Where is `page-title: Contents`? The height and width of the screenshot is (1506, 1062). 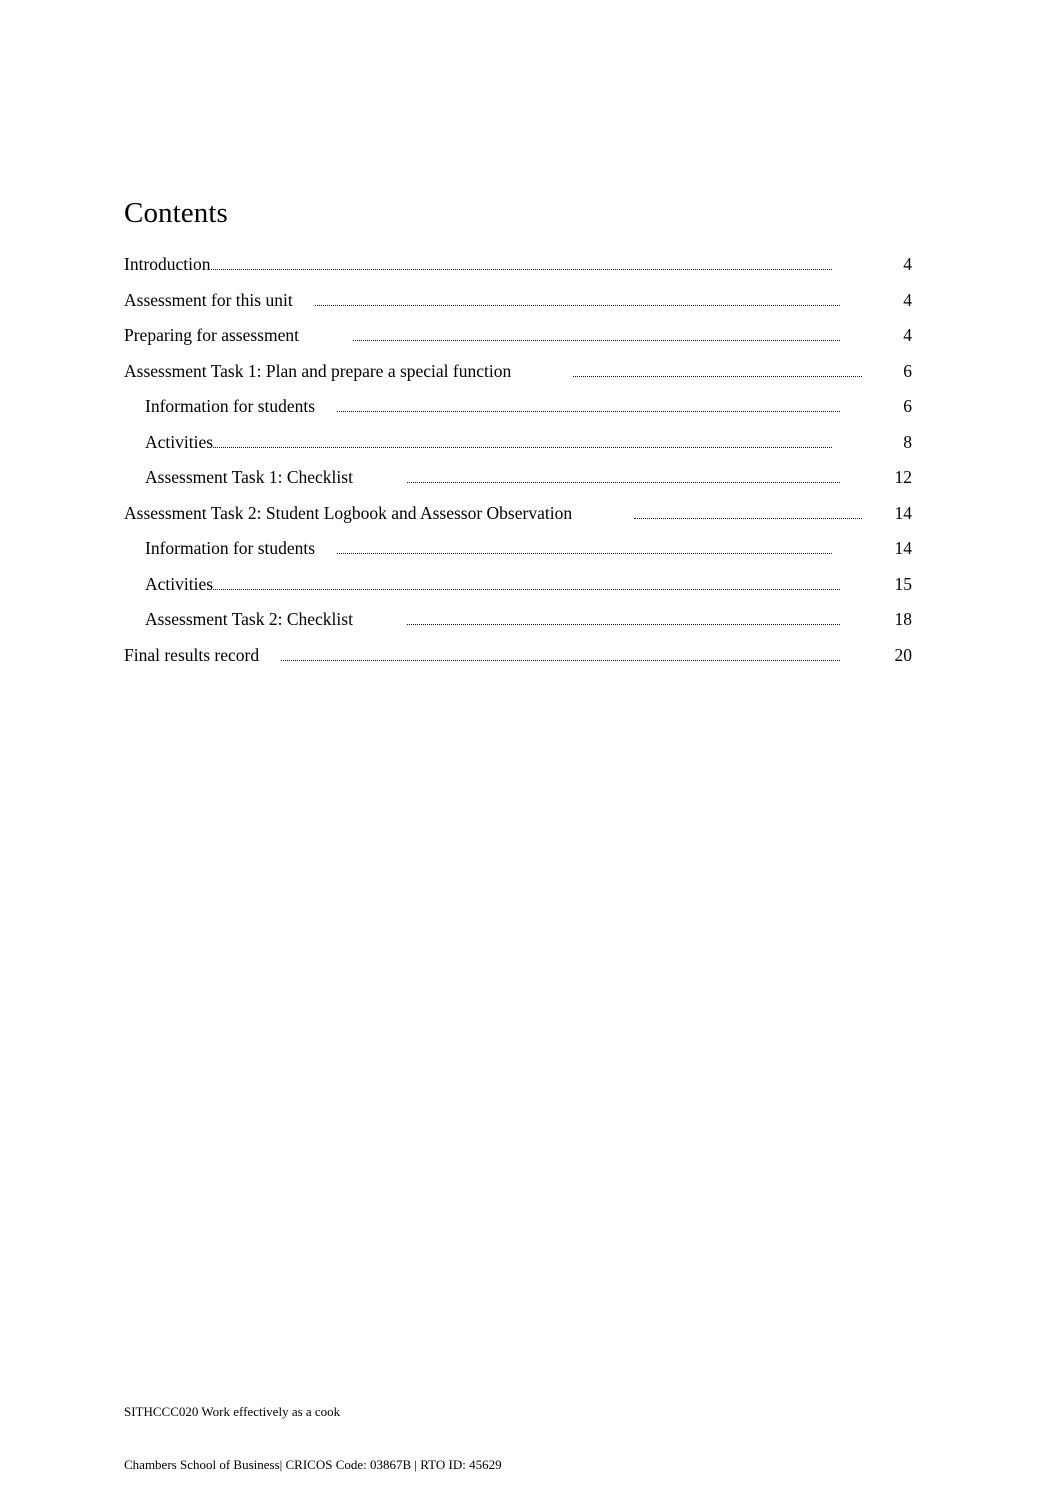 page-title: Contents is located at coordinates (176, 213).